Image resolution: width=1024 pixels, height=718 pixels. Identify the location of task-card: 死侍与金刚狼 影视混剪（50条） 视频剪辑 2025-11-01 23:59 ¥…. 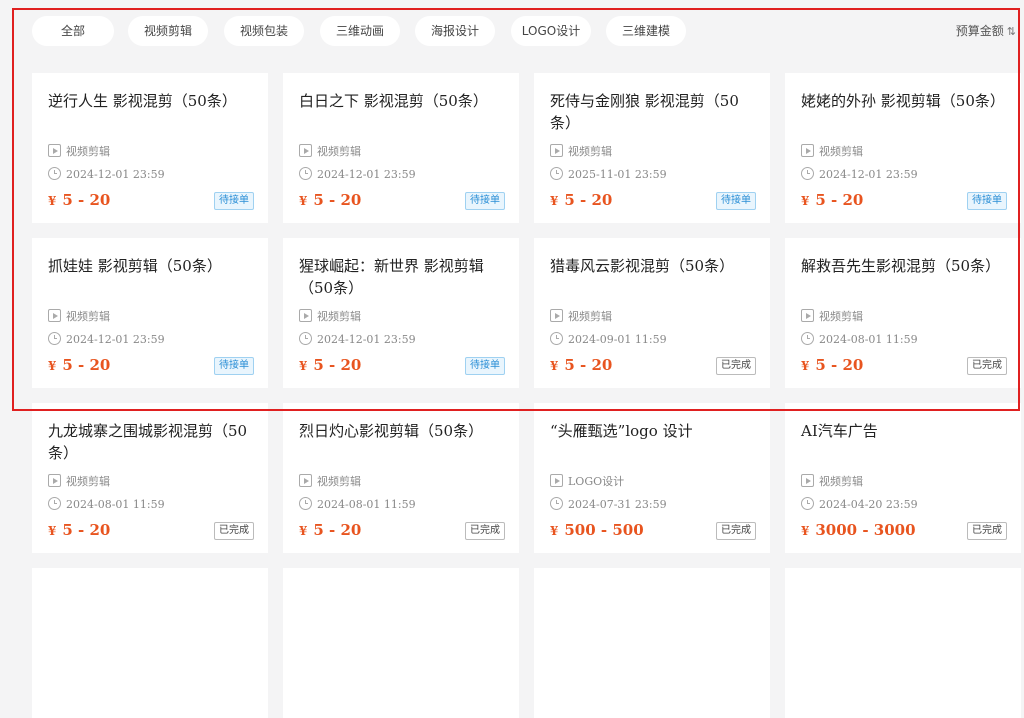
(652, 148).